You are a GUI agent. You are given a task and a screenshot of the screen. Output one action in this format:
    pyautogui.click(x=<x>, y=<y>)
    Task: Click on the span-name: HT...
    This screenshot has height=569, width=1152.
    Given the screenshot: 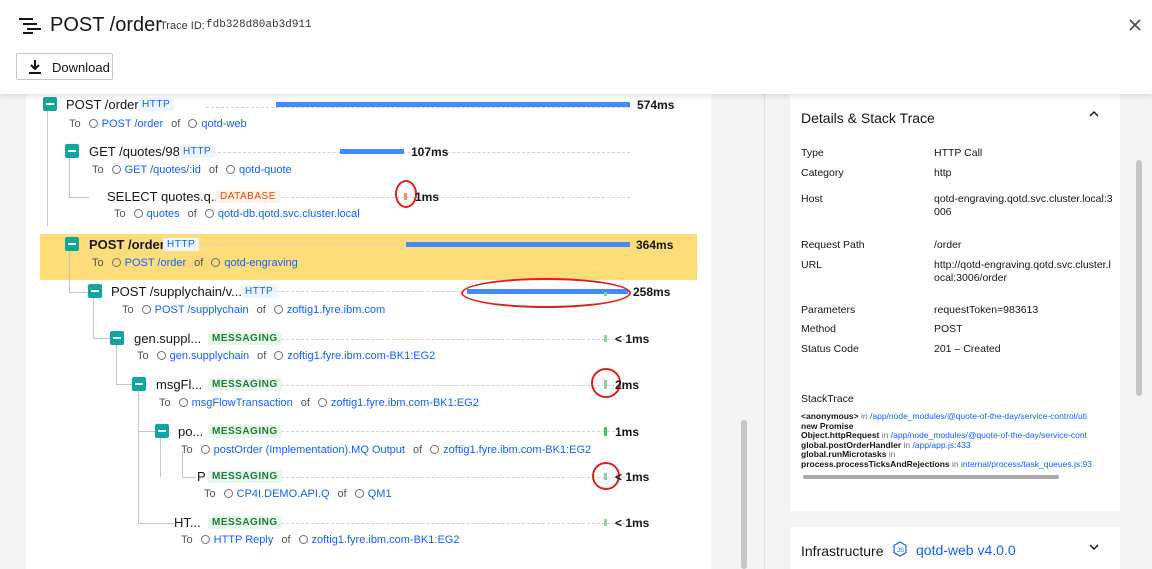 What is the action you would take?
    pyautogui.click(x=187, y=522)
    